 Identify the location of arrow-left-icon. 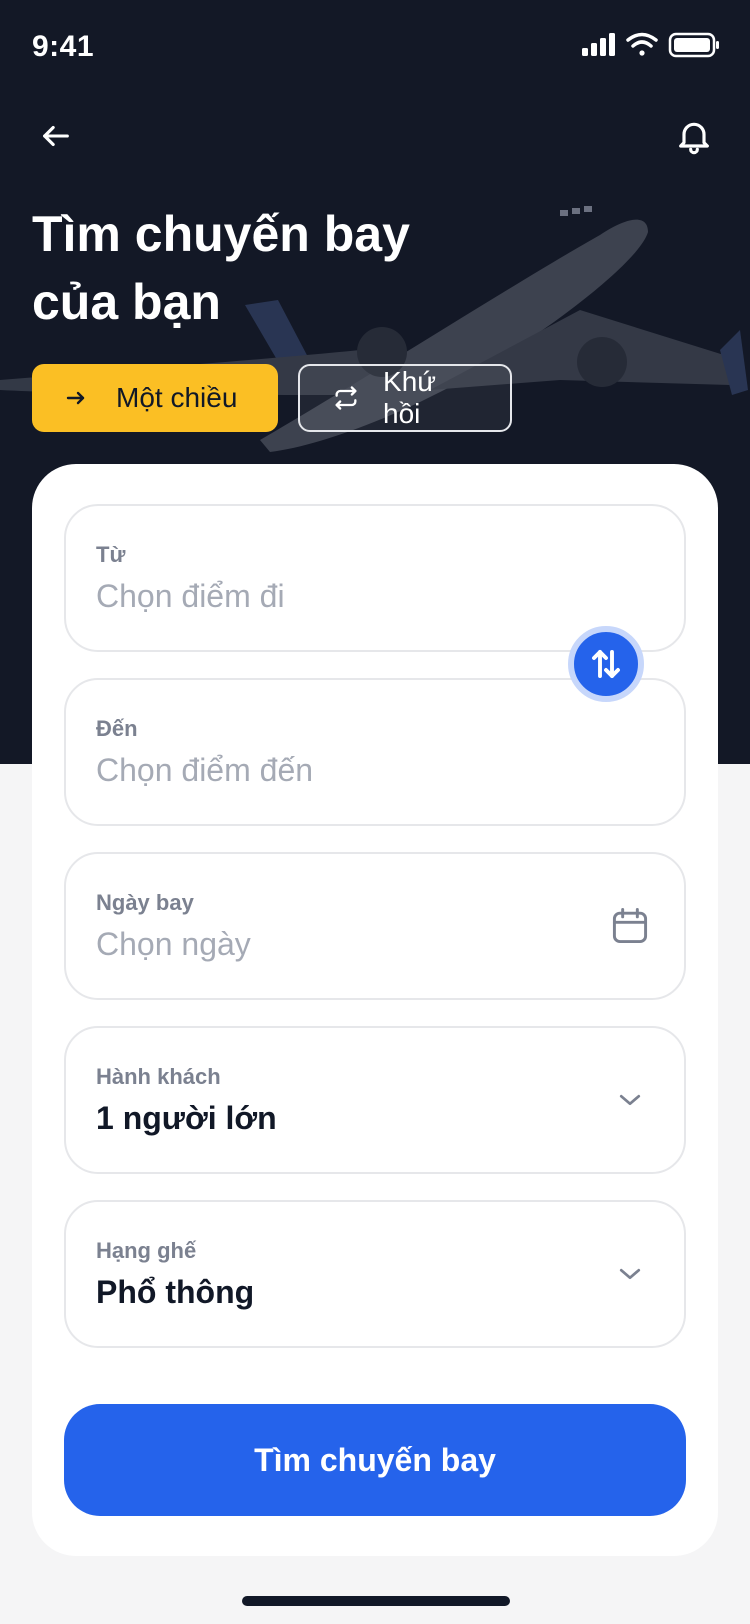
(56, 136).